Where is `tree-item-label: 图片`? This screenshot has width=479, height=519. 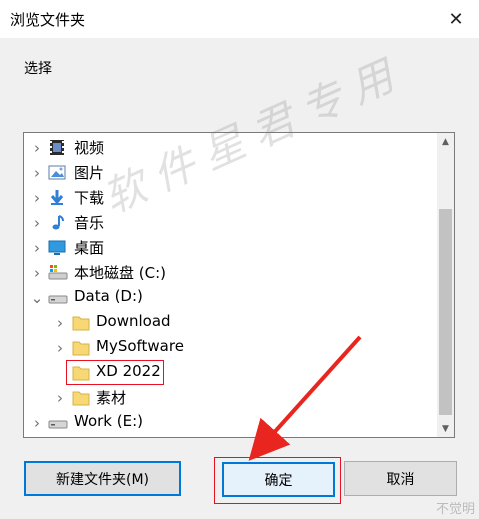 tree-item-label: 图片 is located at coordinates (89, 173).